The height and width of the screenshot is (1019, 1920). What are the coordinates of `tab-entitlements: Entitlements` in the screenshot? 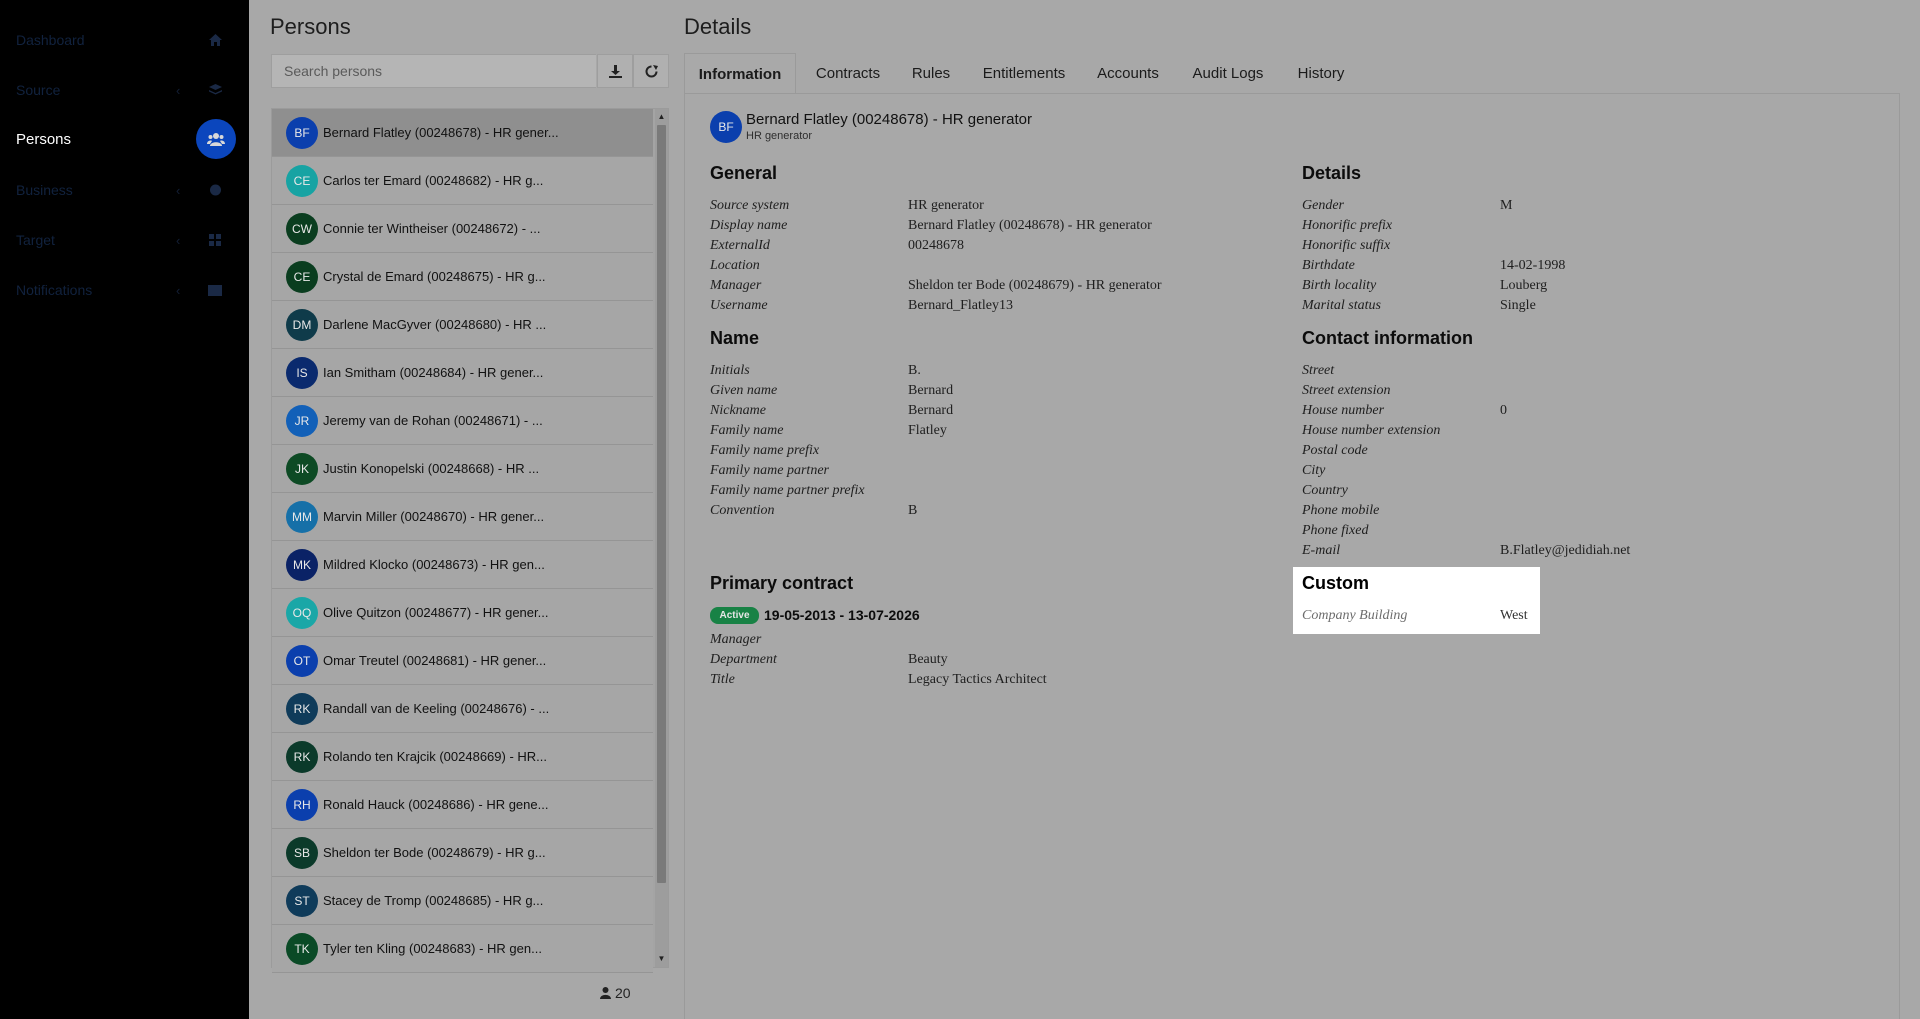 It's located at (1024, 73).